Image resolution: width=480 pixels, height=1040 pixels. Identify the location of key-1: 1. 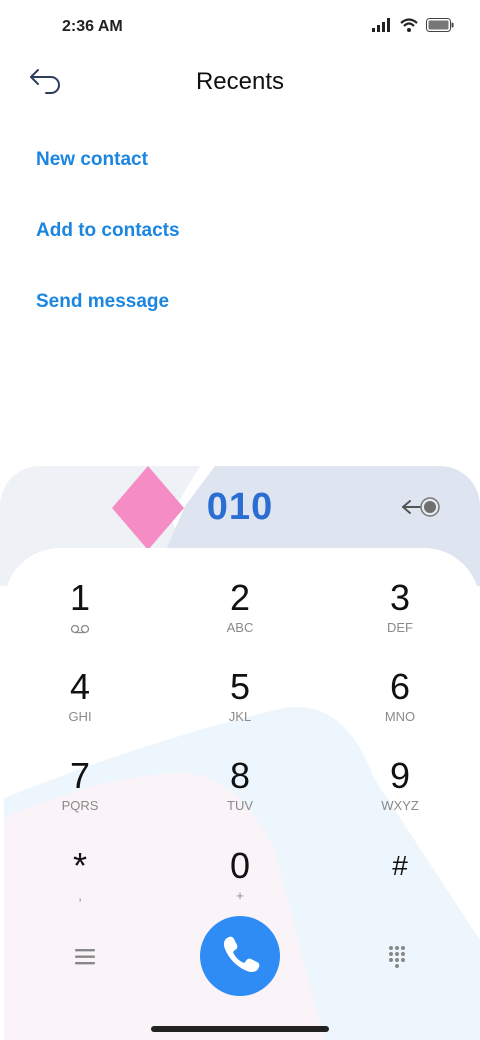
(80, 618).